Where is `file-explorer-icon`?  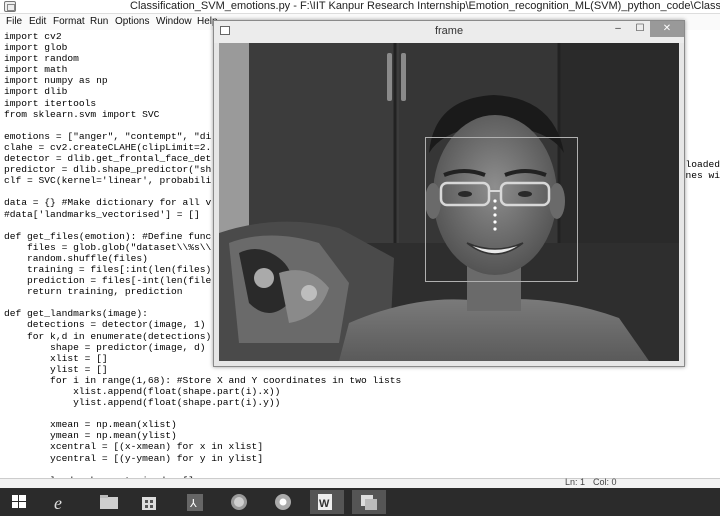 file-explorer-icon is located at coordinates (109, 502).